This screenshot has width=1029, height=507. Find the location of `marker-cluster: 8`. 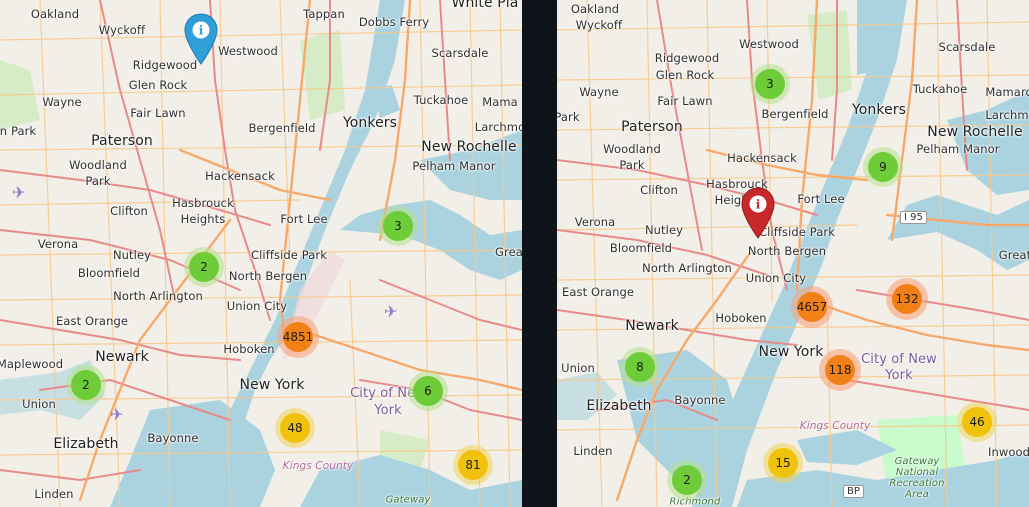

marker-cluster: 8 is located at coordinates (640, 367).